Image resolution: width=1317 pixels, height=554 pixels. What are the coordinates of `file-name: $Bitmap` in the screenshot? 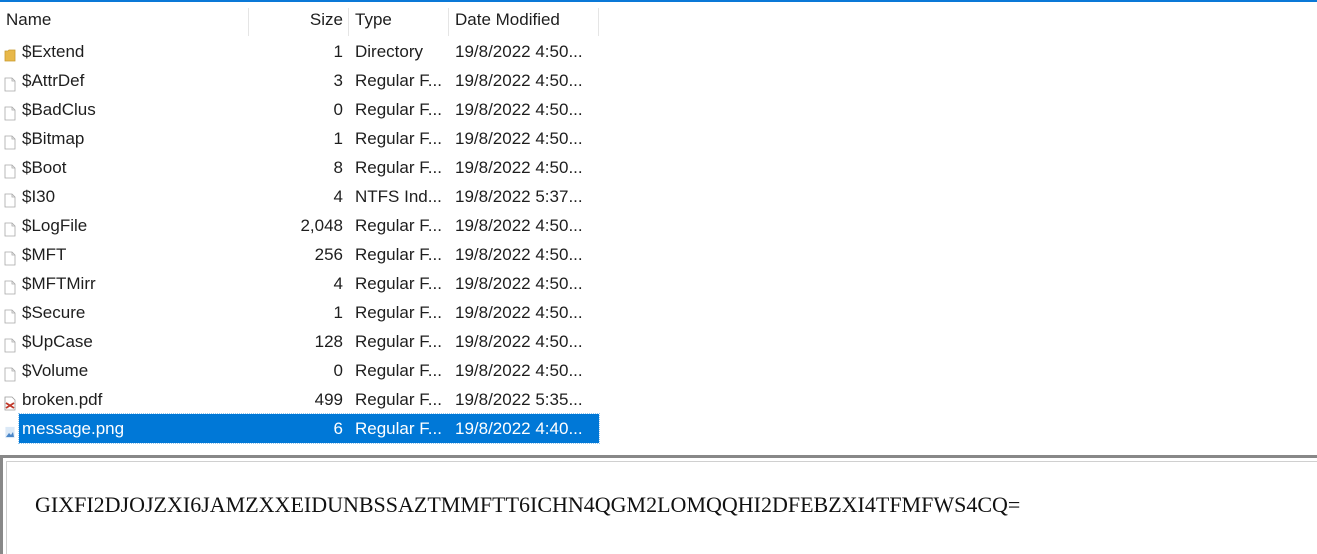 It's located at (53, 138).